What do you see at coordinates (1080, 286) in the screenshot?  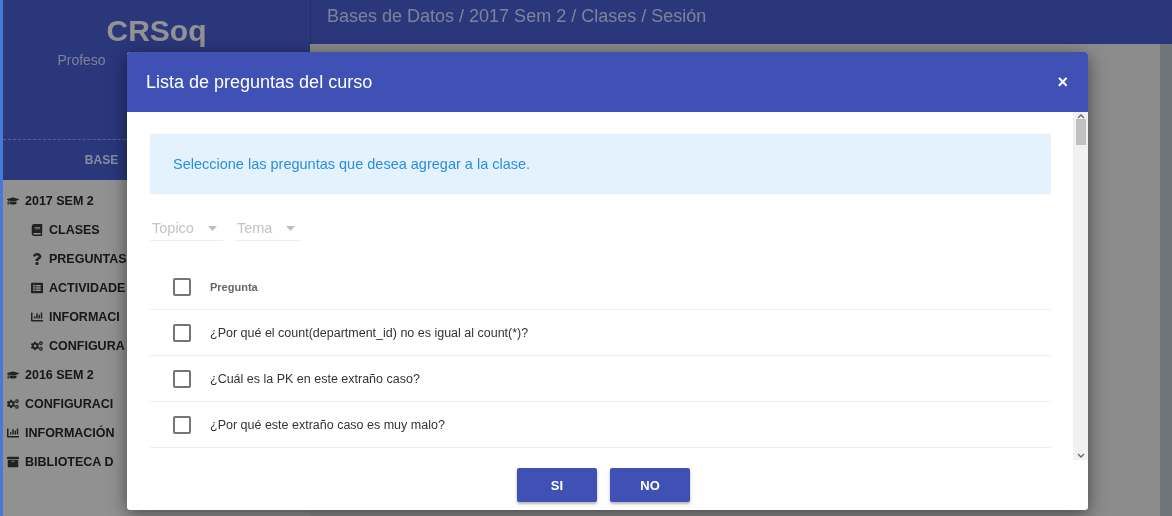 I see `scrollbar` at bounding box center [1080, 286].